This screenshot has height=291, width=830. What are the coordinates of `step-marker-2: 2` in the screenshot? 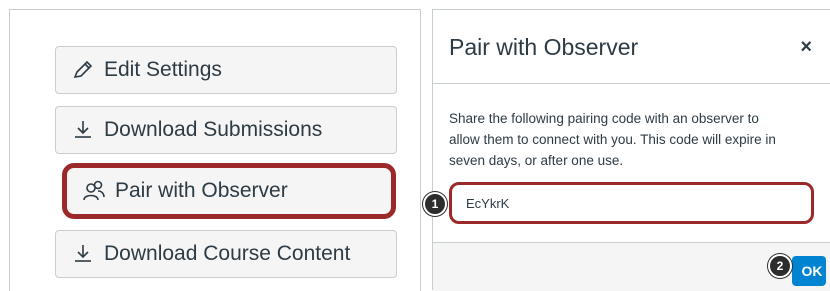 It's located at (780, 266).